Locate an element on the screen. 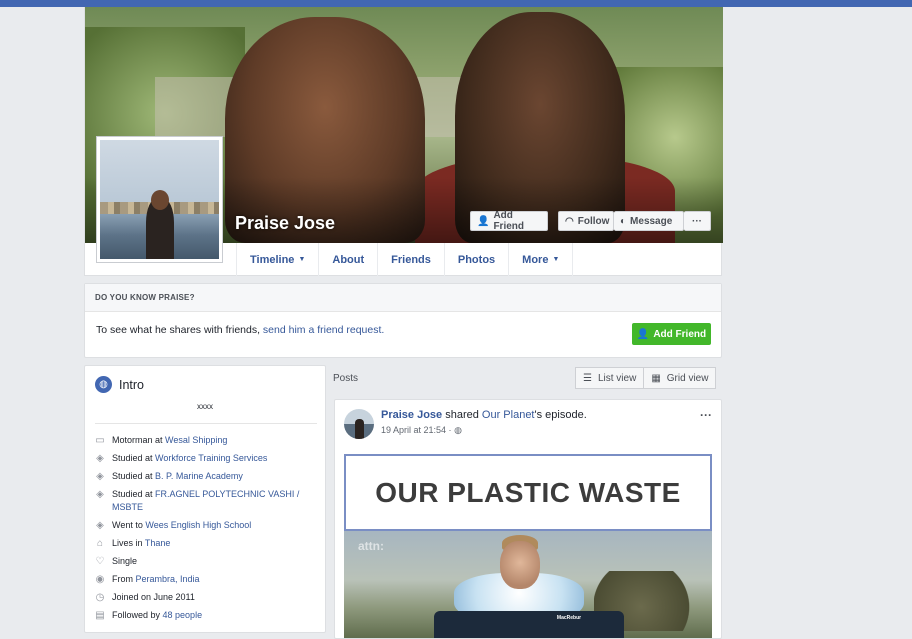  intro-item: ◈ Went to Wees English High School is located at coordinates (206, 525).